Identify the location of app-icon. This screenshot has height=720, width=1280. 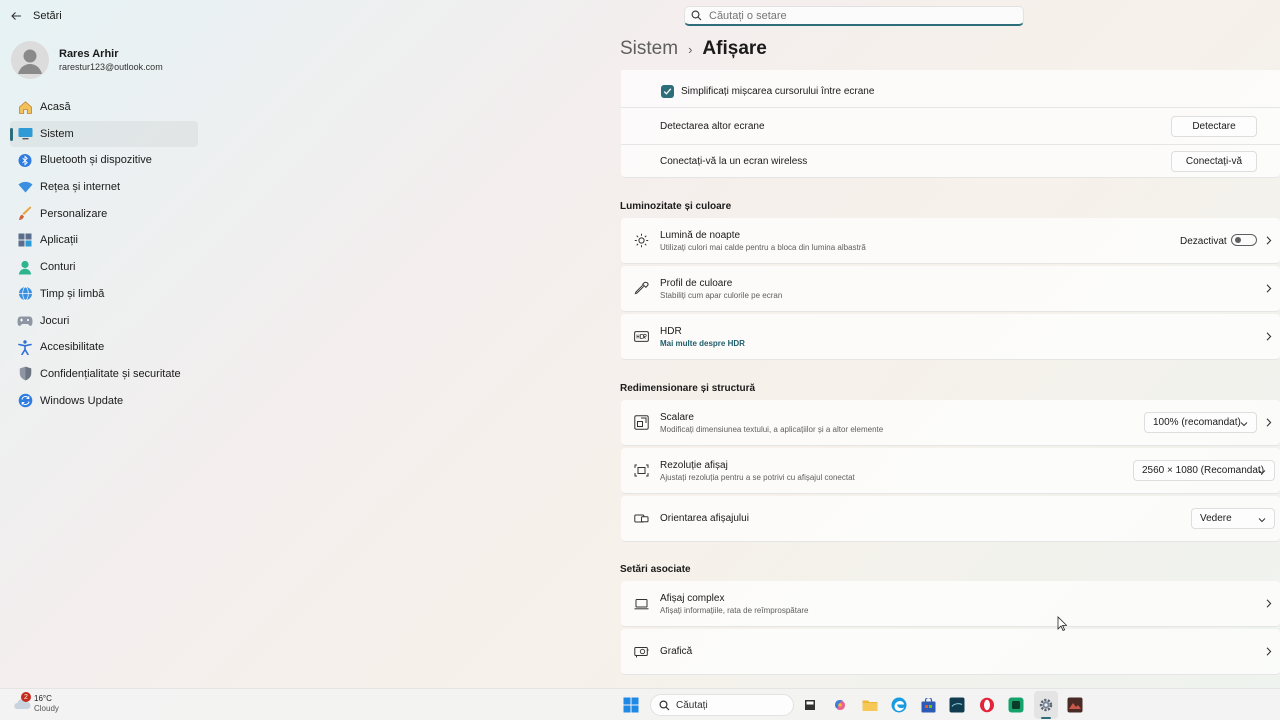
(1016, 705).